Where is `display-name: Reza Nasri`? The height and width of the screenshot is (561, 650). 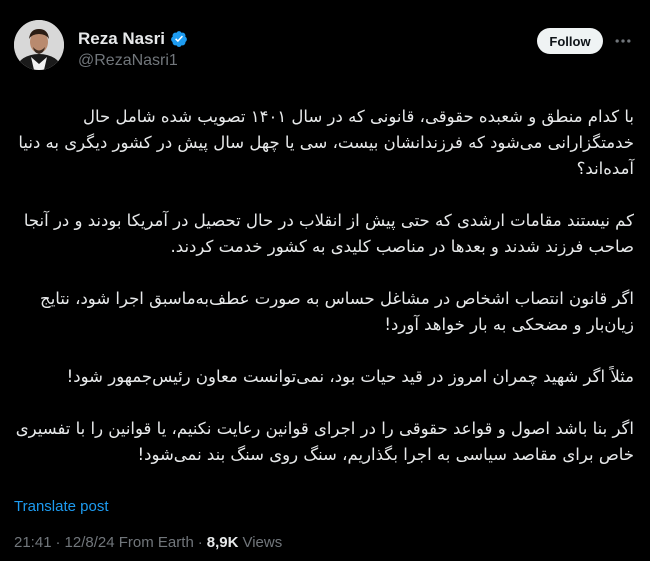 display-name: Reza Nasri is located at coordinates (121, 39).